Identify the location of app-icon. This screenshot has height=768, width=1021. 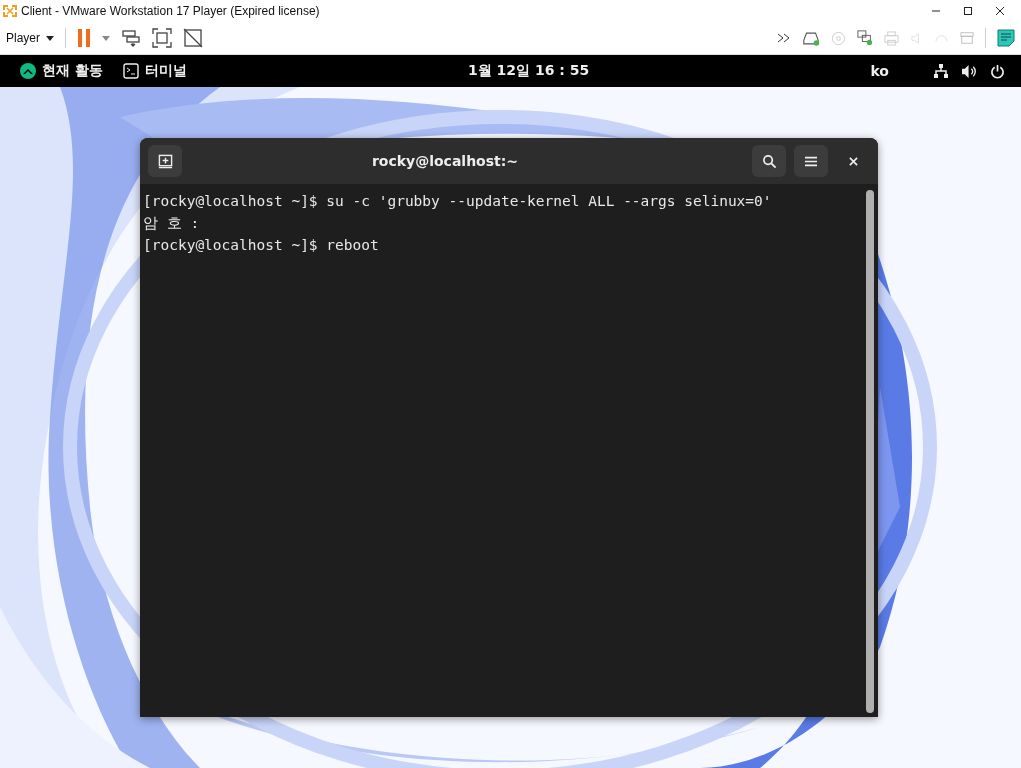
(10, 11).